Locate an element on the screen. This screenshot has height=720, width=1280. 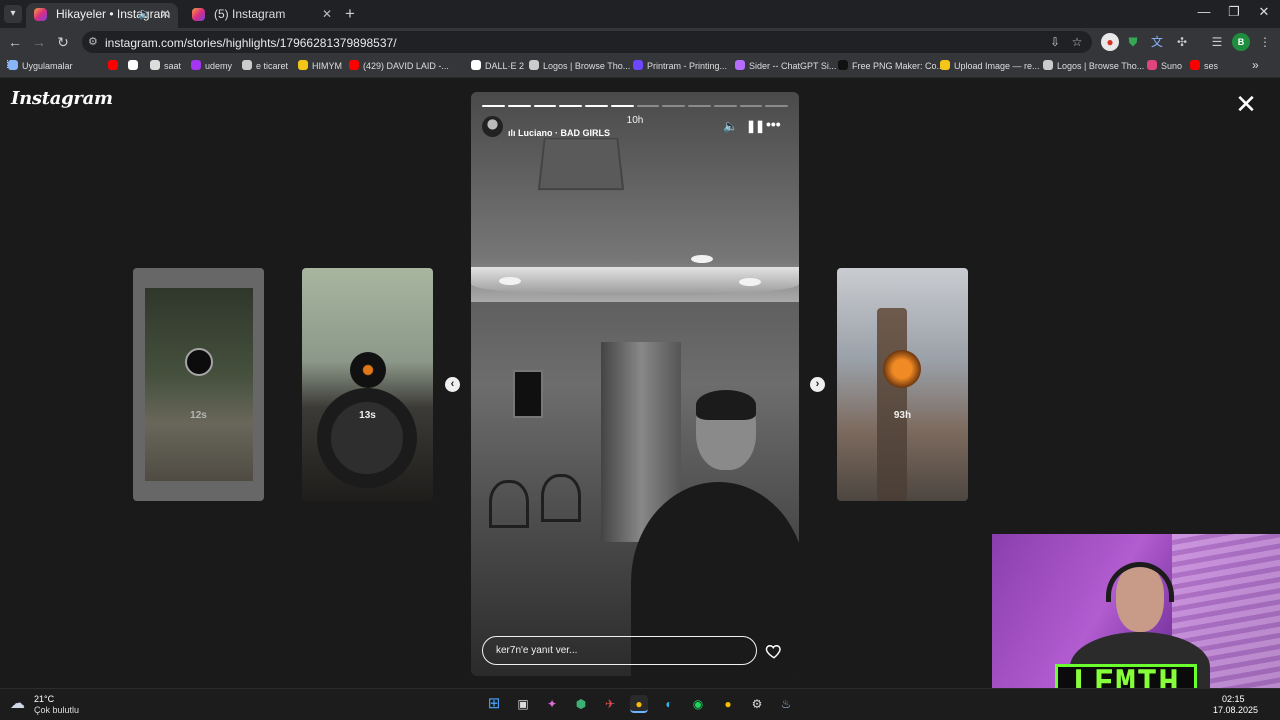
extension-record-icon: ● is located at coordinates (1110, 42).